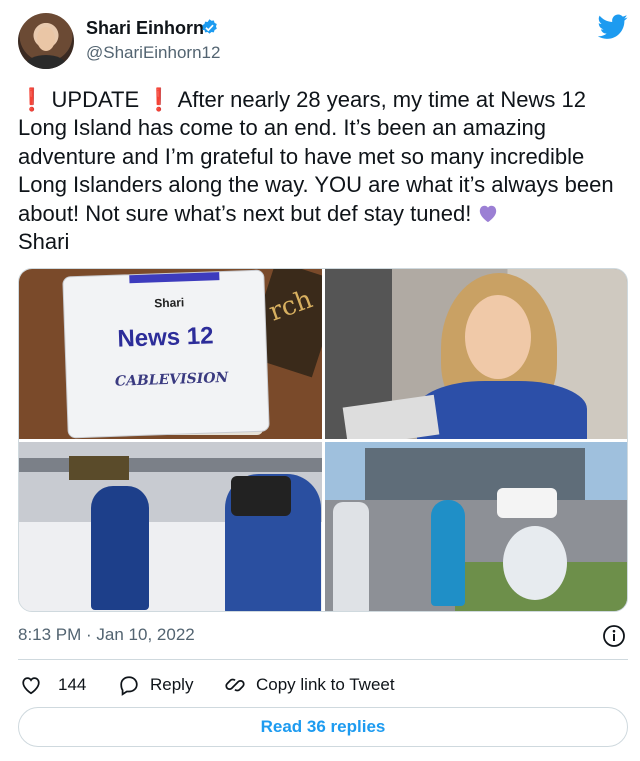 The height and width of the screenshot is (761, 640). Describe the element at coordinates (325, 684) in the screenshot. I see `copy-link-label: Copy link to Tweet` at that location.